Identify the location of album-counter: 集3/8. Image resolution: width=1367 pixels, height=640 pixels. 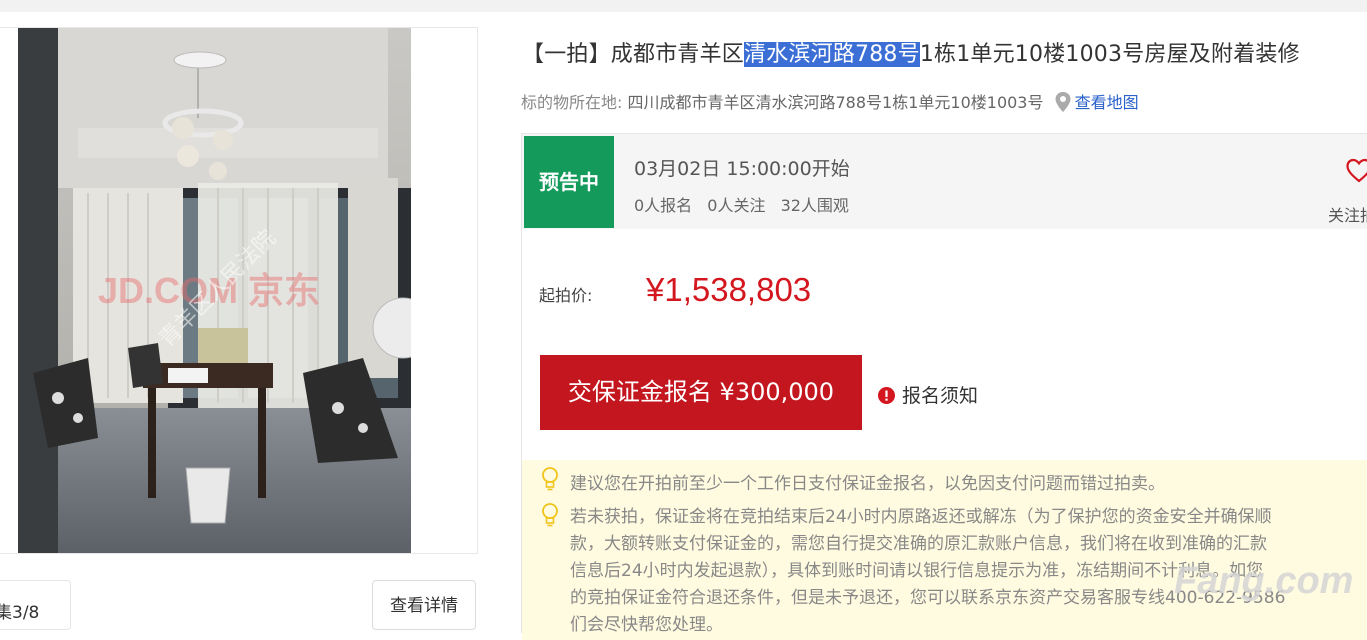
(35, 605).